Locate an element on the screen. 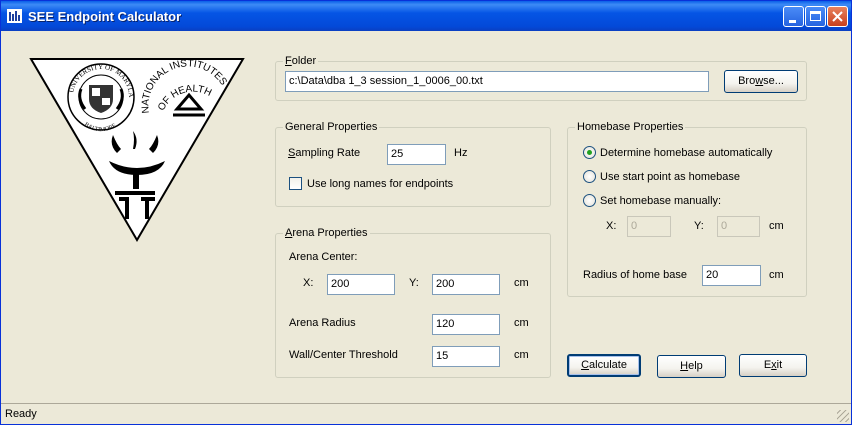  radio-selected-dot is located at coordinates (589, 152).